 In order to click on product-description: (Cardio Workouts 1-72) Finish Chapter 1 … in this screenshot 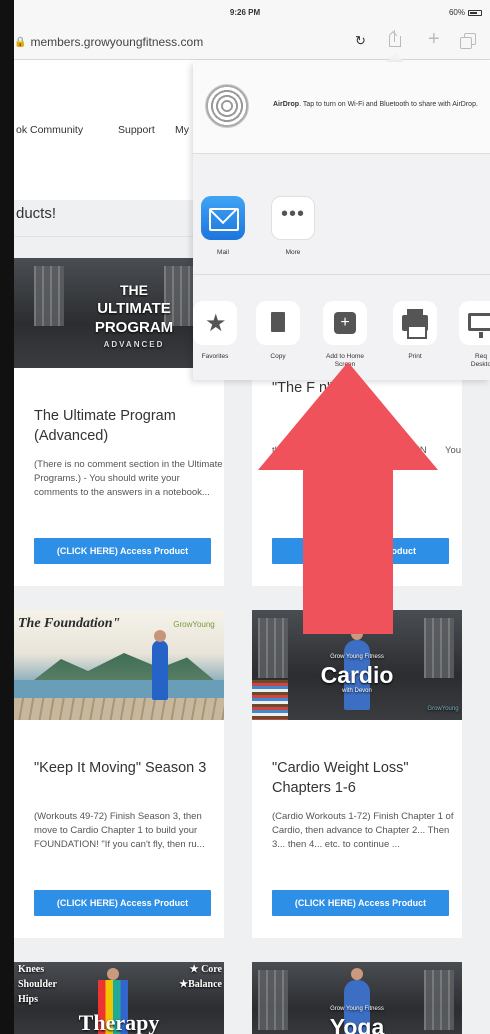, I will do `click(363, 830)`.